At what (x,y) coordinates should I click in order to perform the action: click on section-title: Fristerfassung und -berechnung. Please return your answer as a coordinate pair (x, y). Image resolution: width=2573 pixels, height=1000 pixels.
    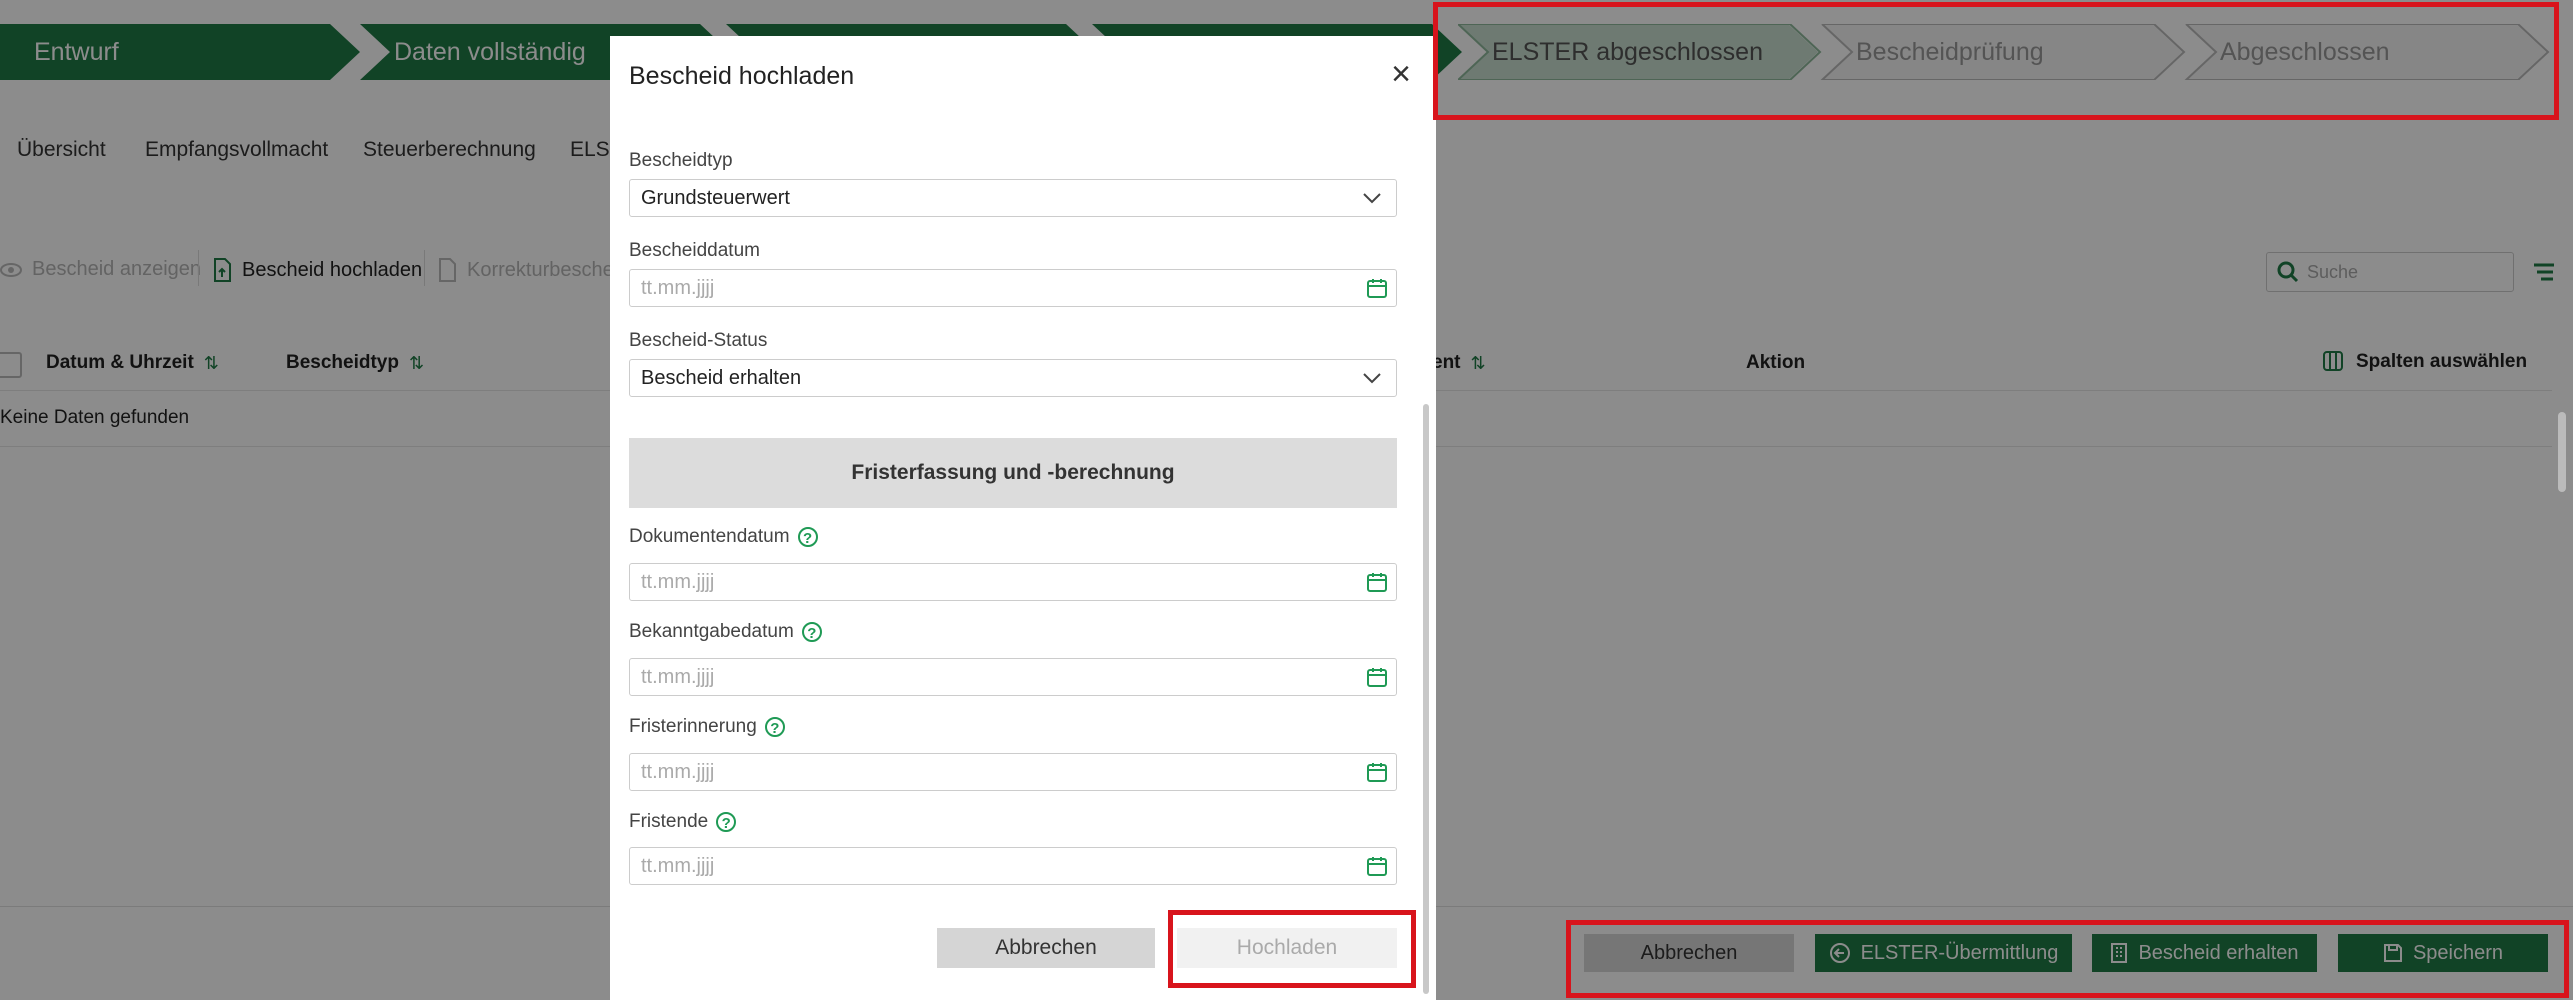
    Looking at the image, I should click on (1013, 472).